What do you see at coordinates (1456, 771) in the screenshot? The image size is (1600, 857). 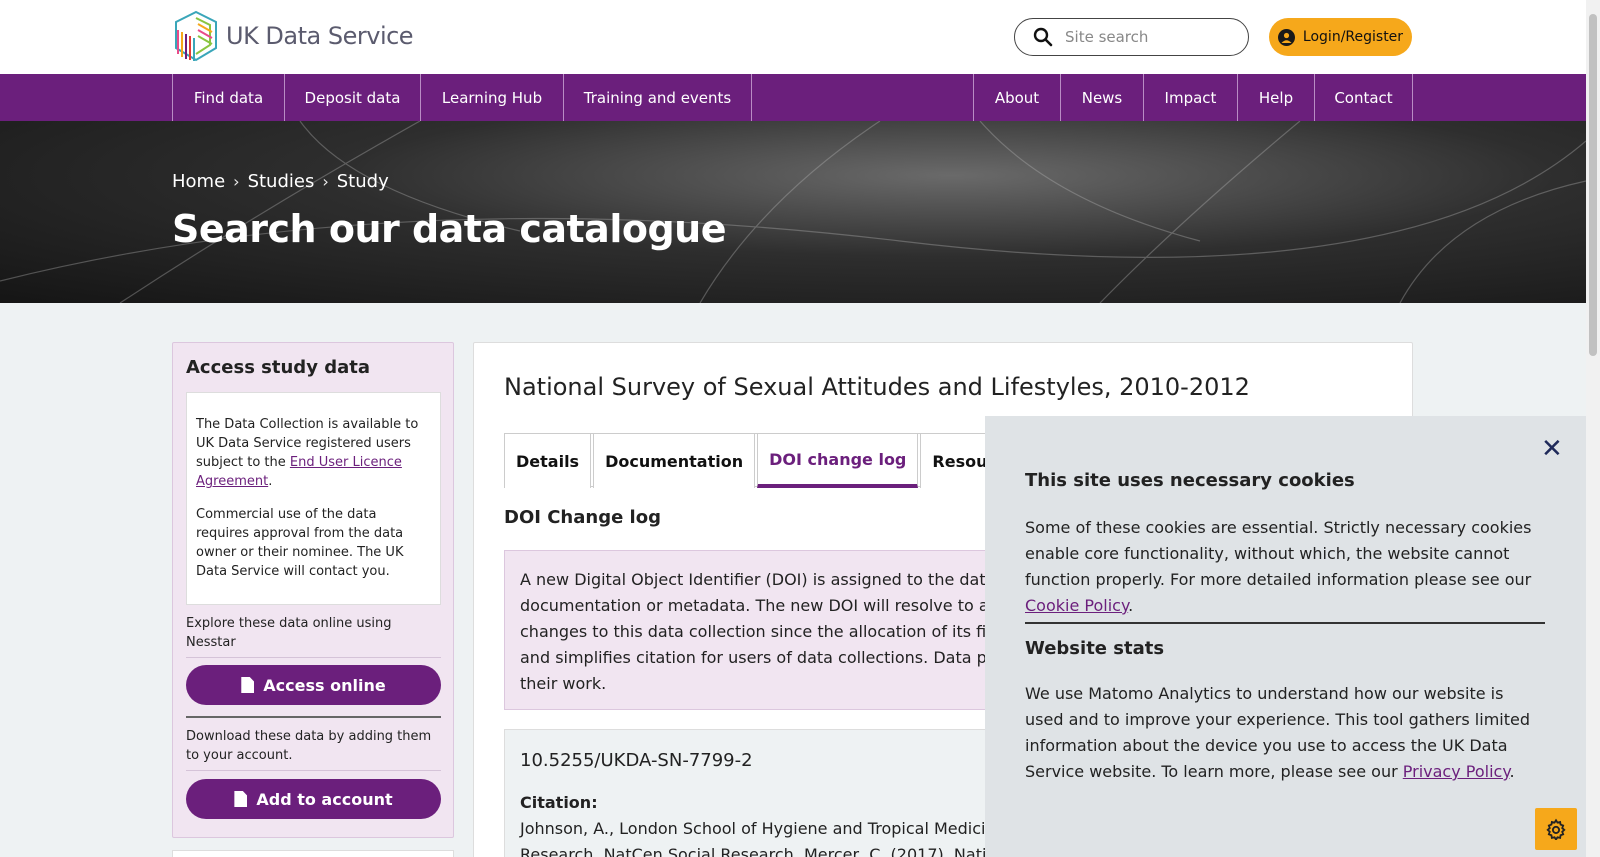 I see `privacy-policy-link: Privacy Policy` at bounding box center [1456, 771].